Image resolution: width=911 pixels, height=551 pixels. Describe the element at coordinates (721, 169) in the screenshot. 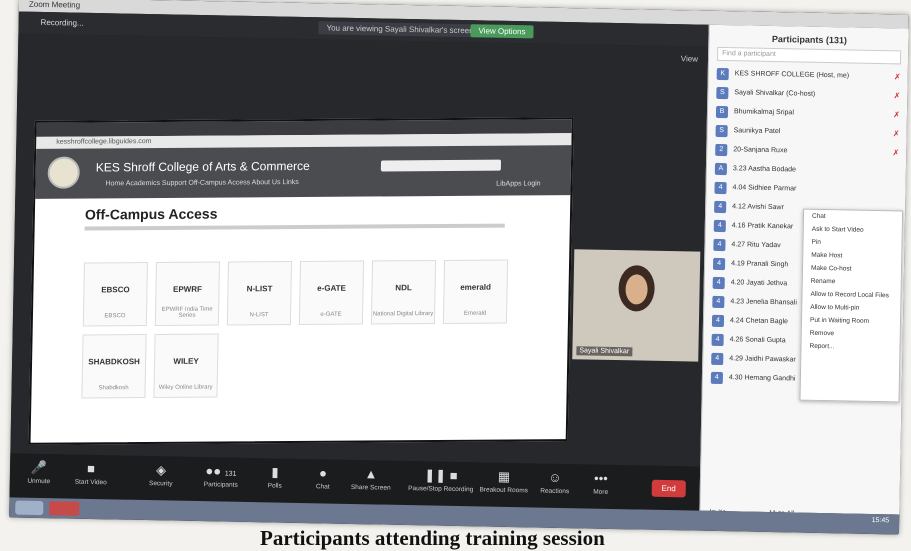

I see `avatar: A` at that location.